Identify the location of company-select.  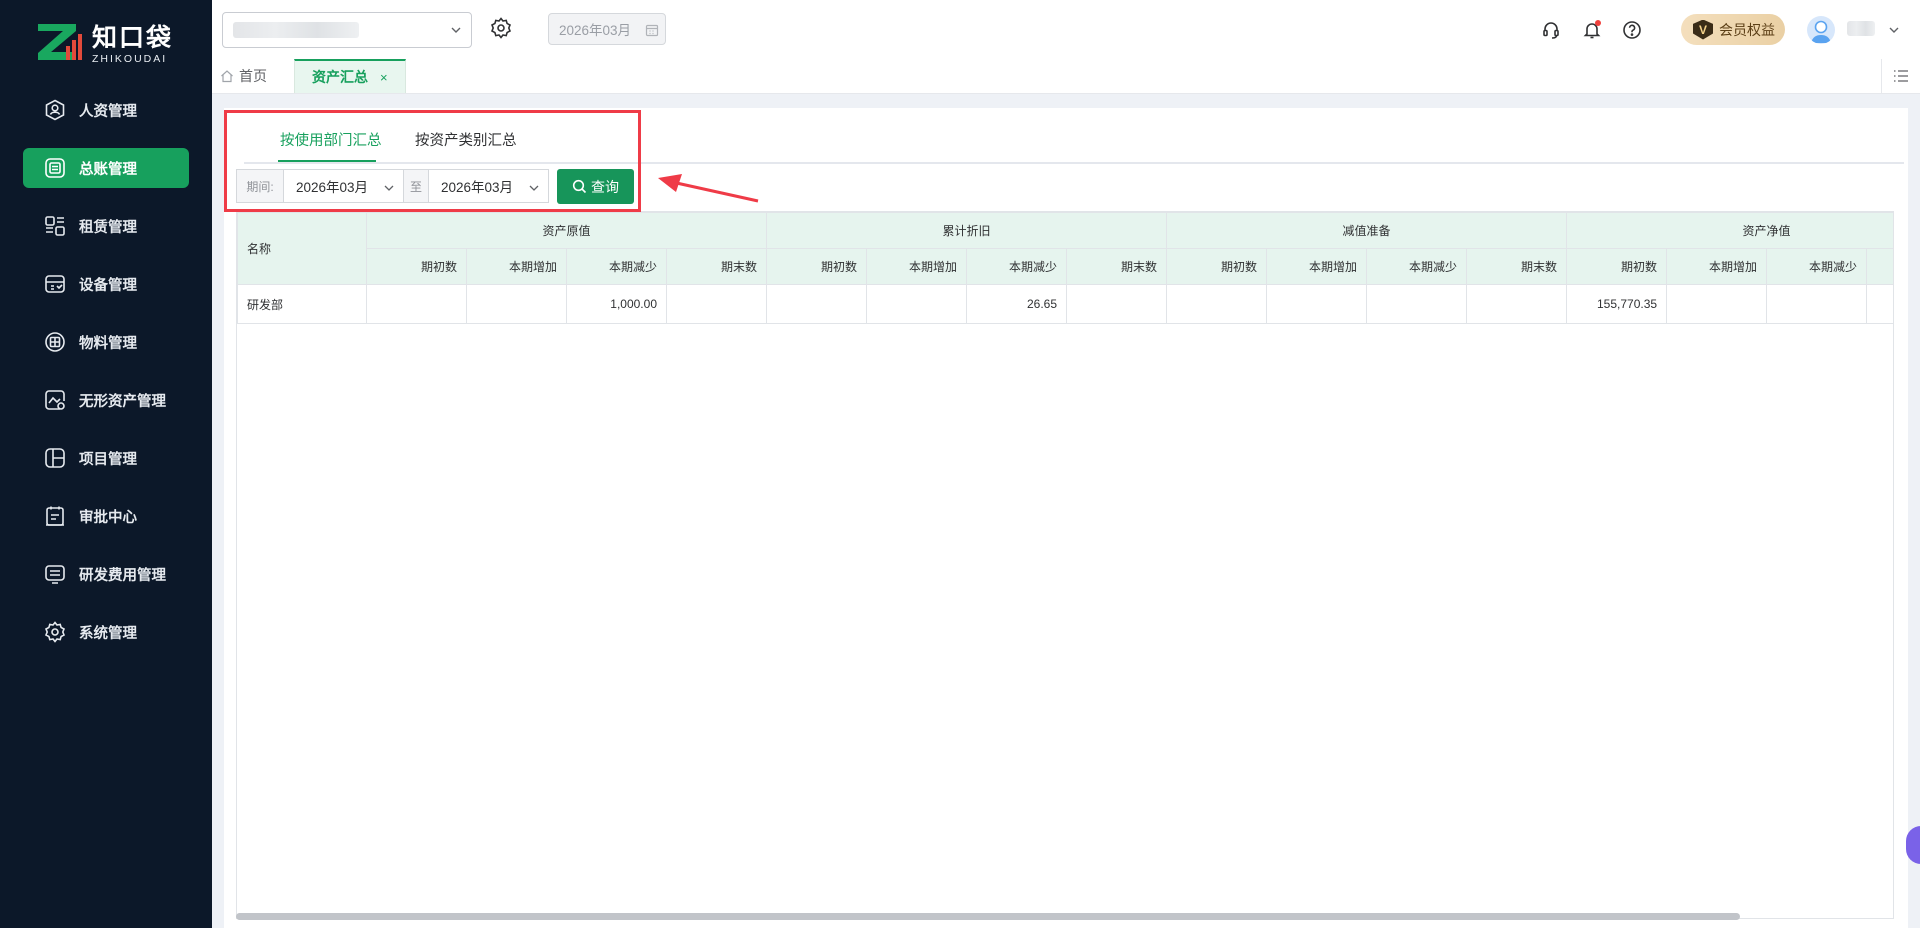
(347, 30).